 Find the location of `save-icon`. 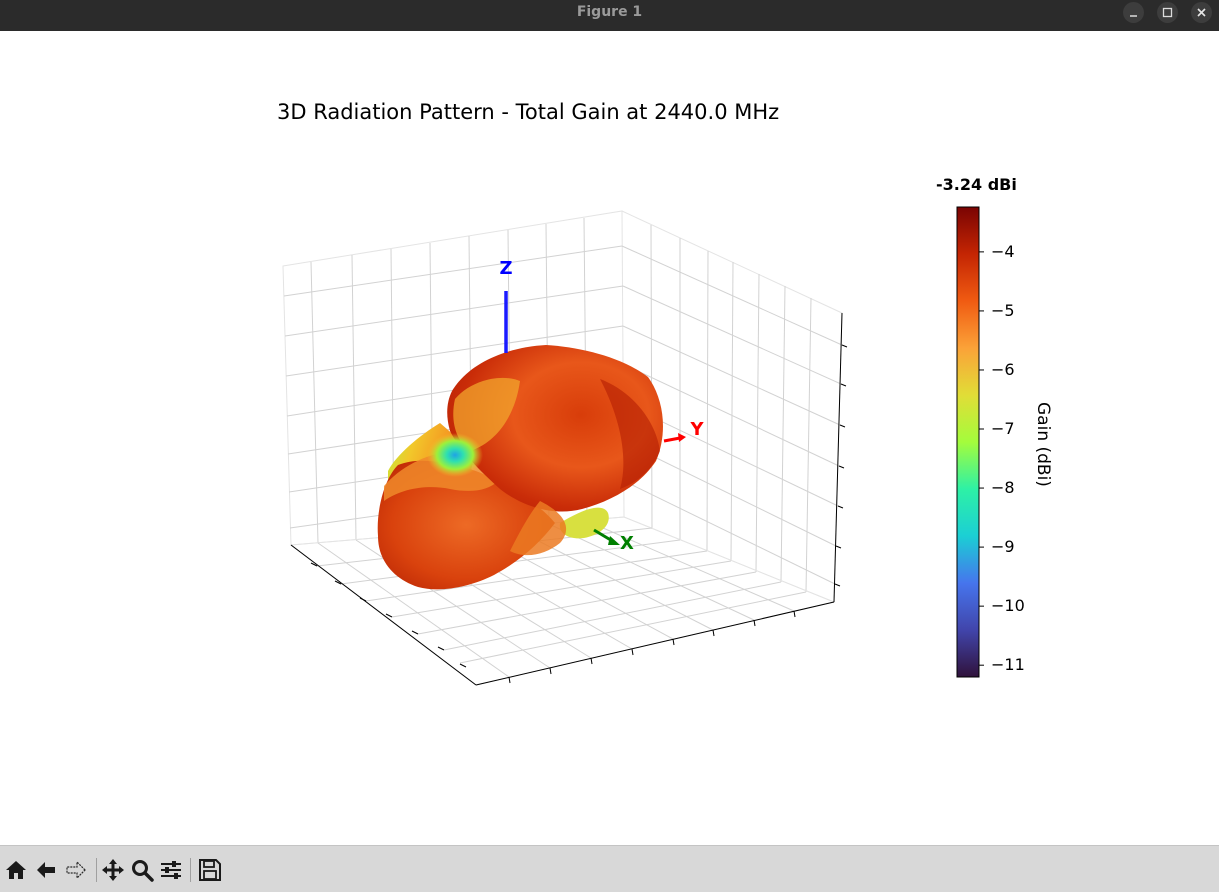

save-icon is located at coordinates (210, 870).